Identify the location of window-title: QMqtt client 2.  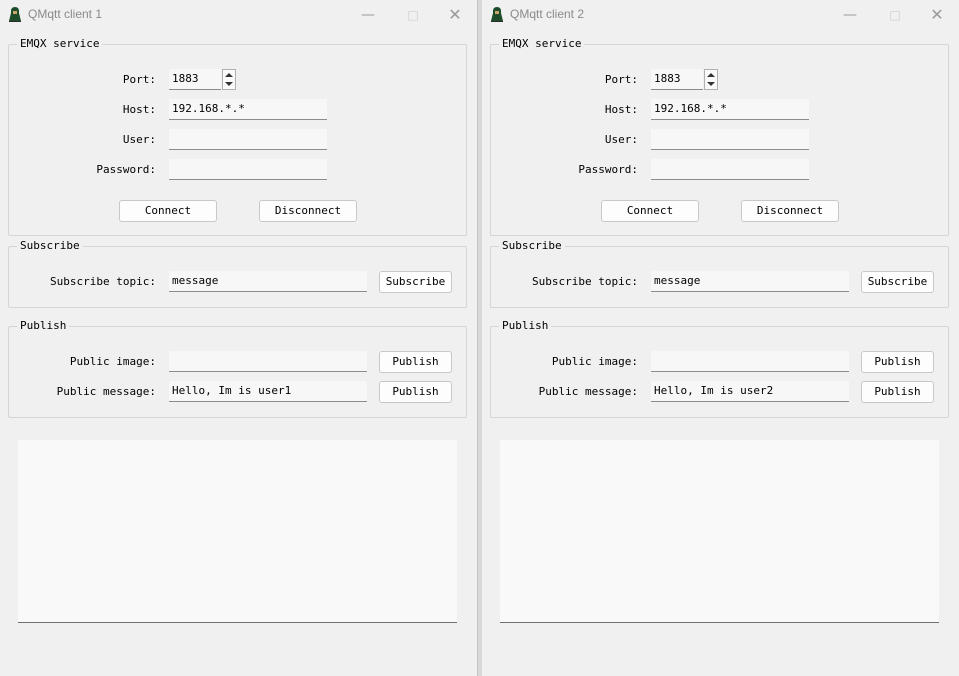
(547, 14).